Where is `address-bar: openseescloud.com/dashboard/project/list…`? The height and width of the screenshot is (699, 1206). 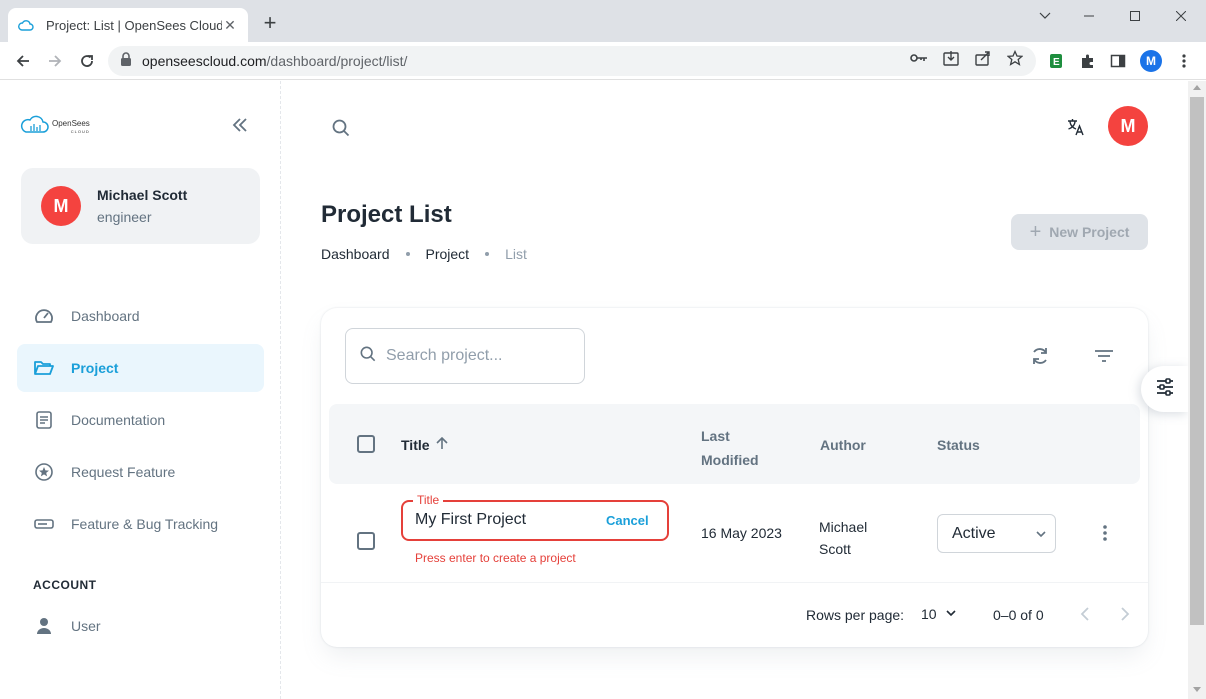 address-bar: openseescloud.com/dashboard/project/list… is located at coordinates (572, 61).